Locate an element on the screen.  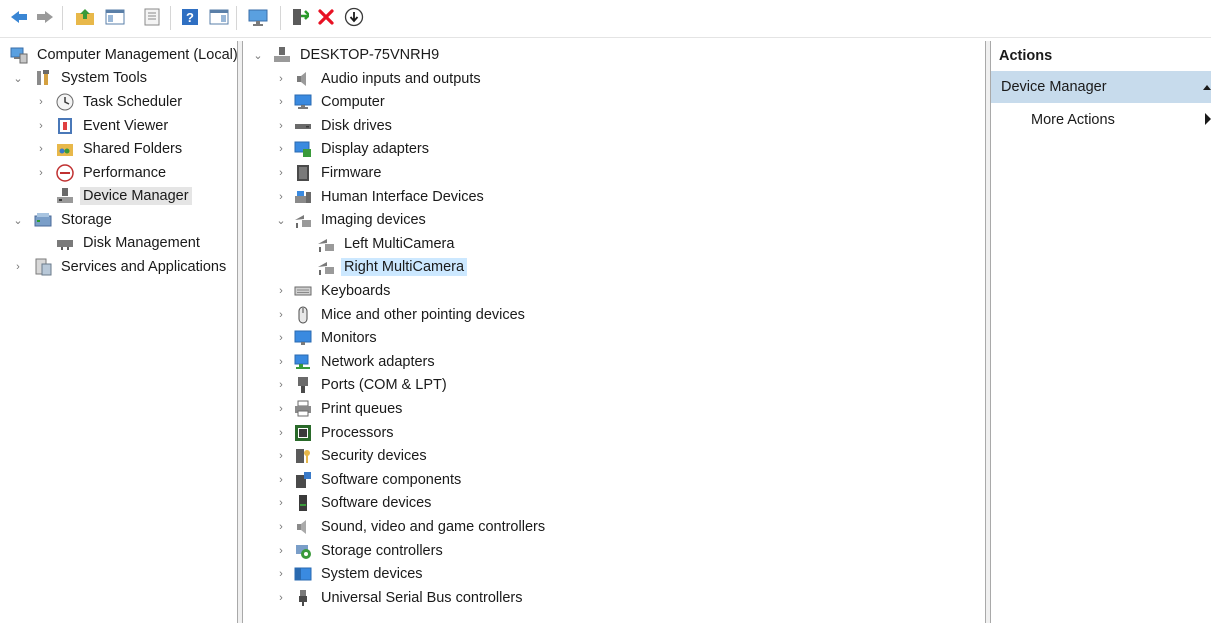
scan-hardware-icon is located at coordinates (354, 17).